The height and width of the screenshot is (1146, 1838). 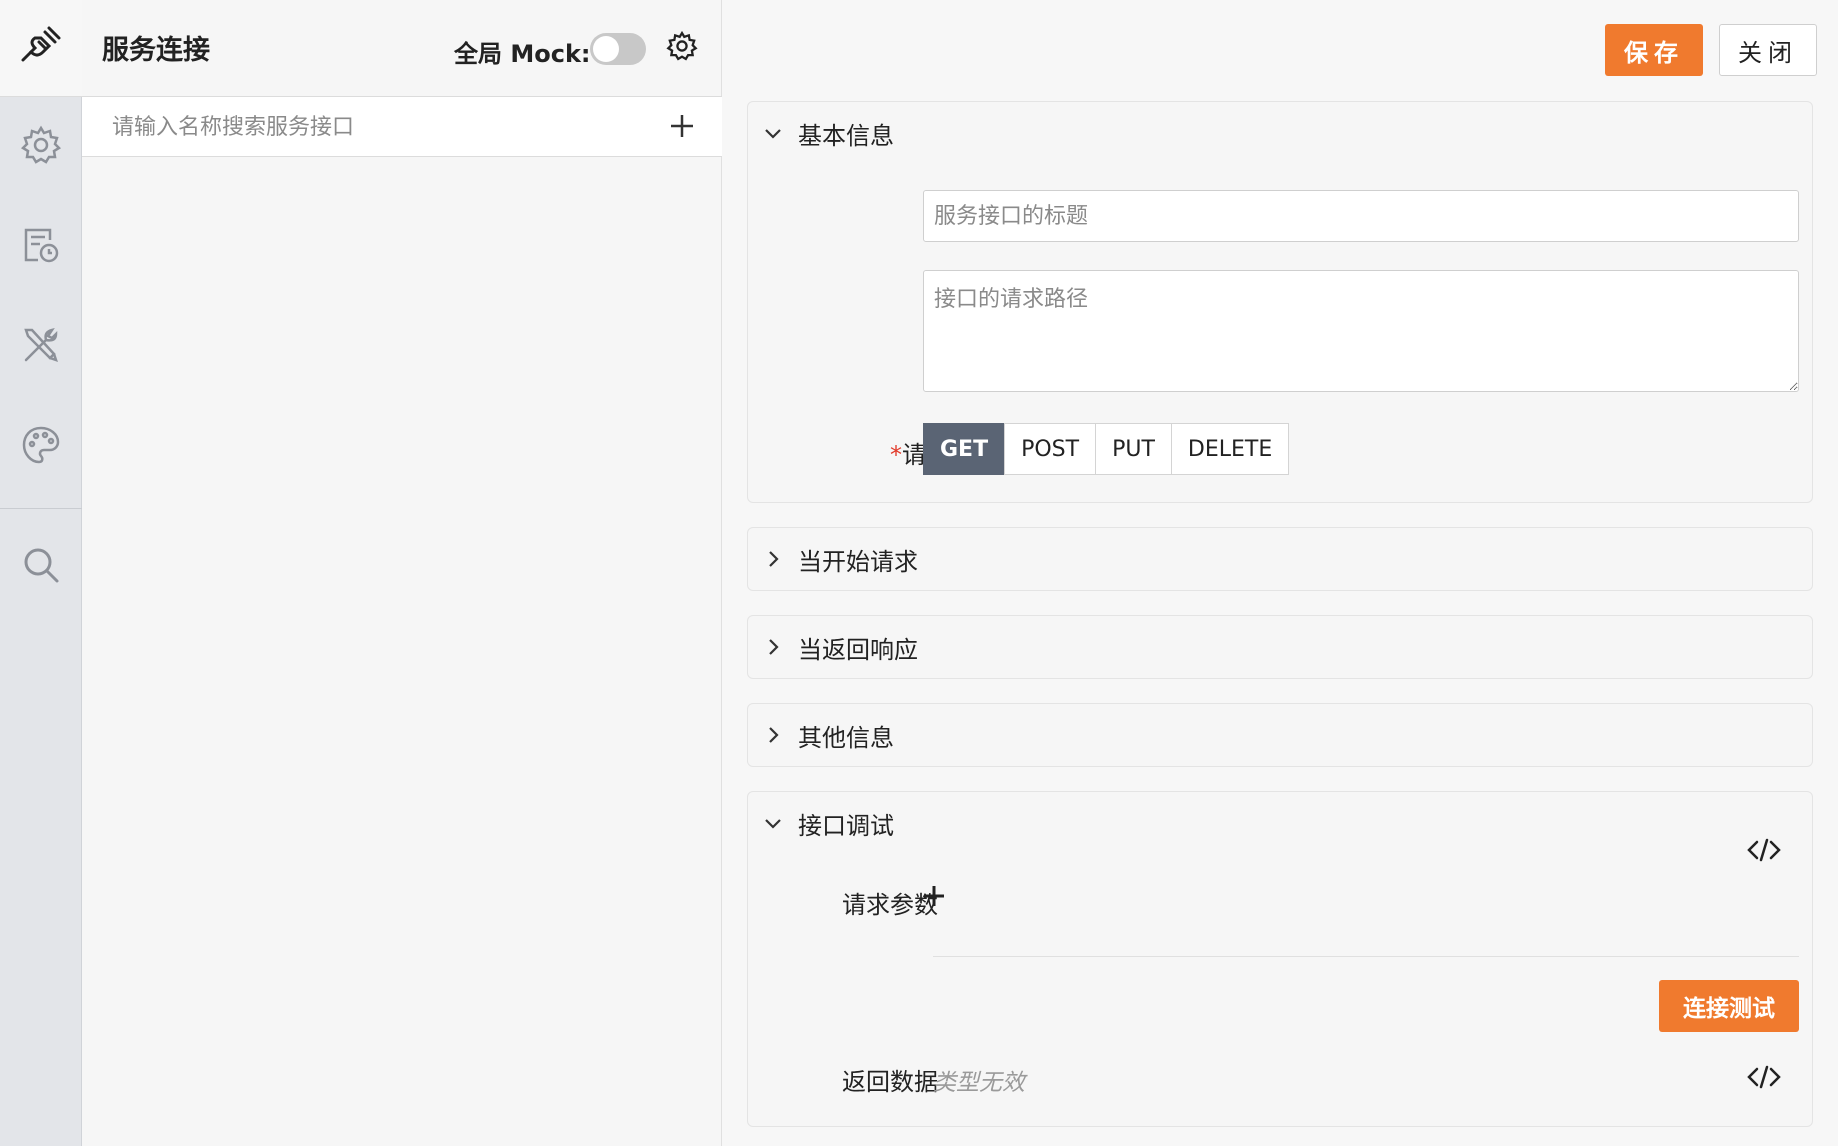 I want to click on rail-settings, so click(x=41, y=147).